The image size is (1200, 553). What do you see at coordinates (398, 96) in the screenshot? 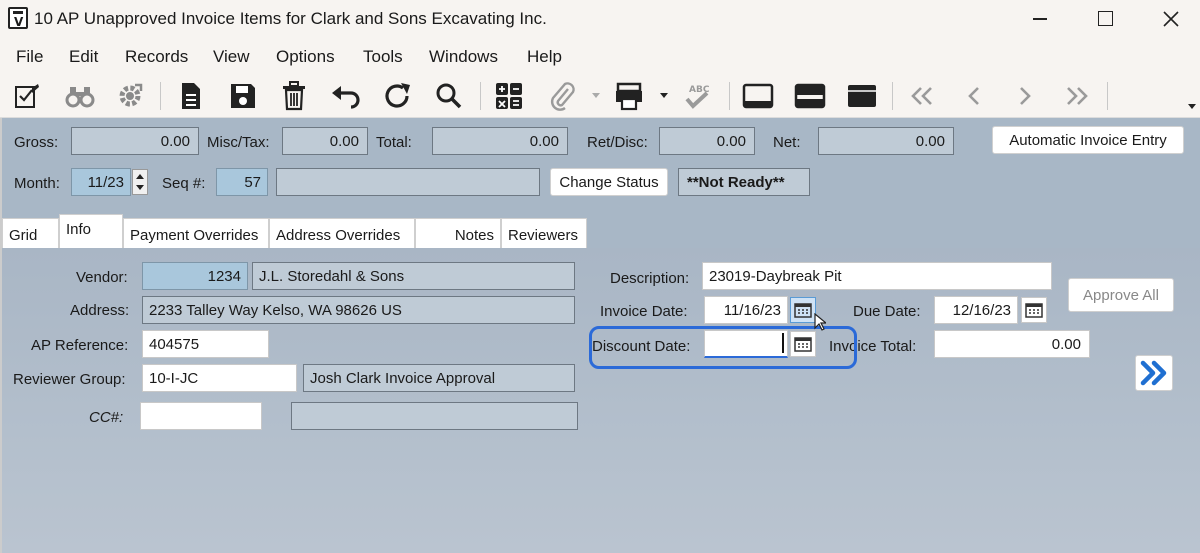
I see `refresh-icon` at bounding box center [398, 96].